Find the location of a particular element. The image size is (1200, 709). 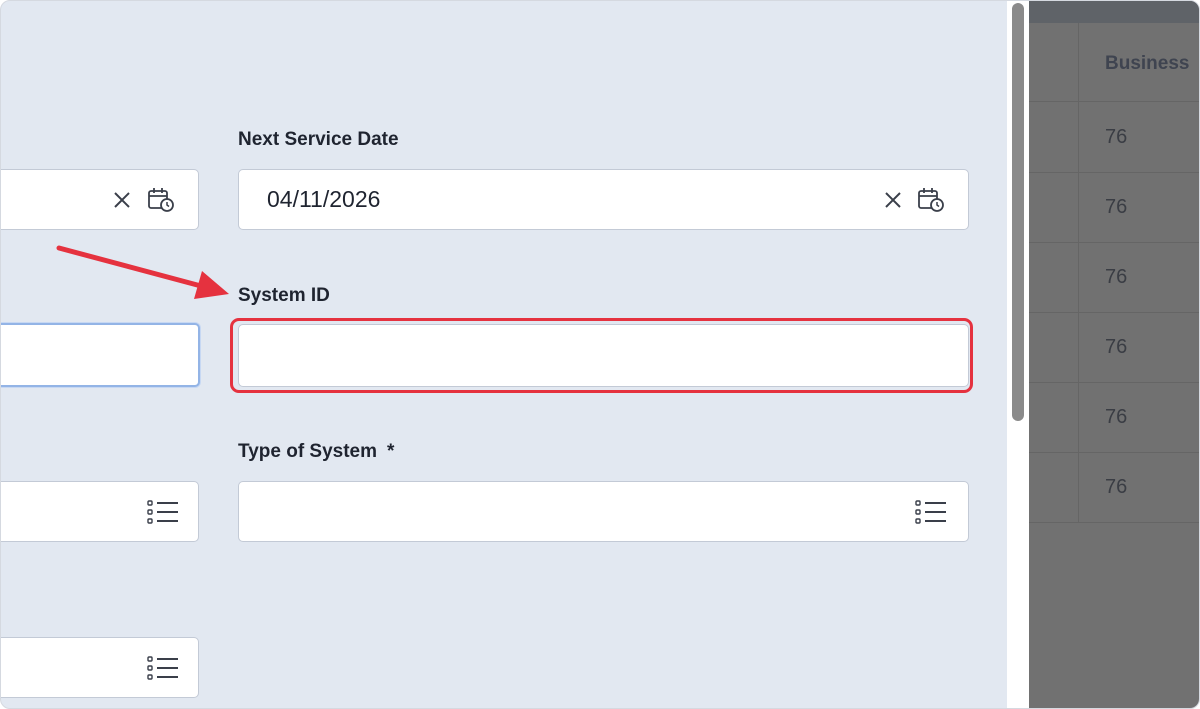

left-date-field is located at coordinates (100, 199).